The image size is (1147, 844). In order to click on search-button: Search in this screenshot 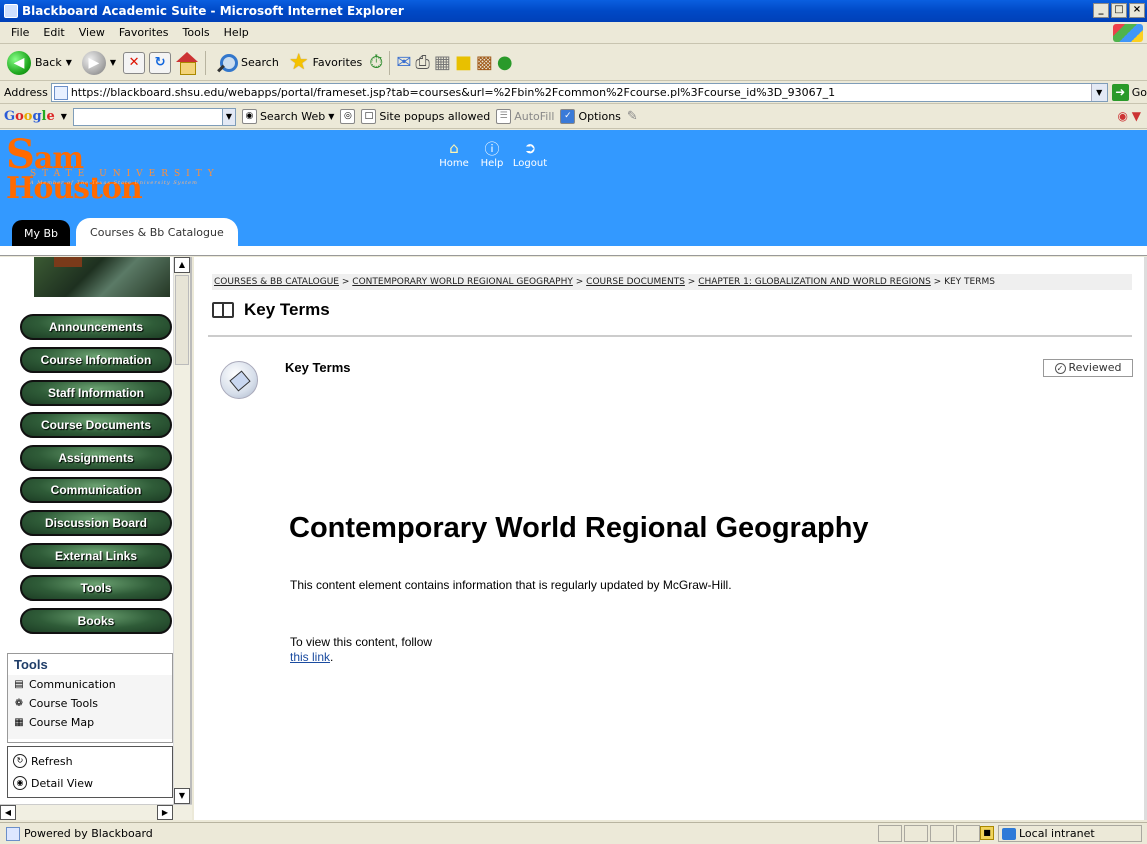, I will do `click(247, 63)`.